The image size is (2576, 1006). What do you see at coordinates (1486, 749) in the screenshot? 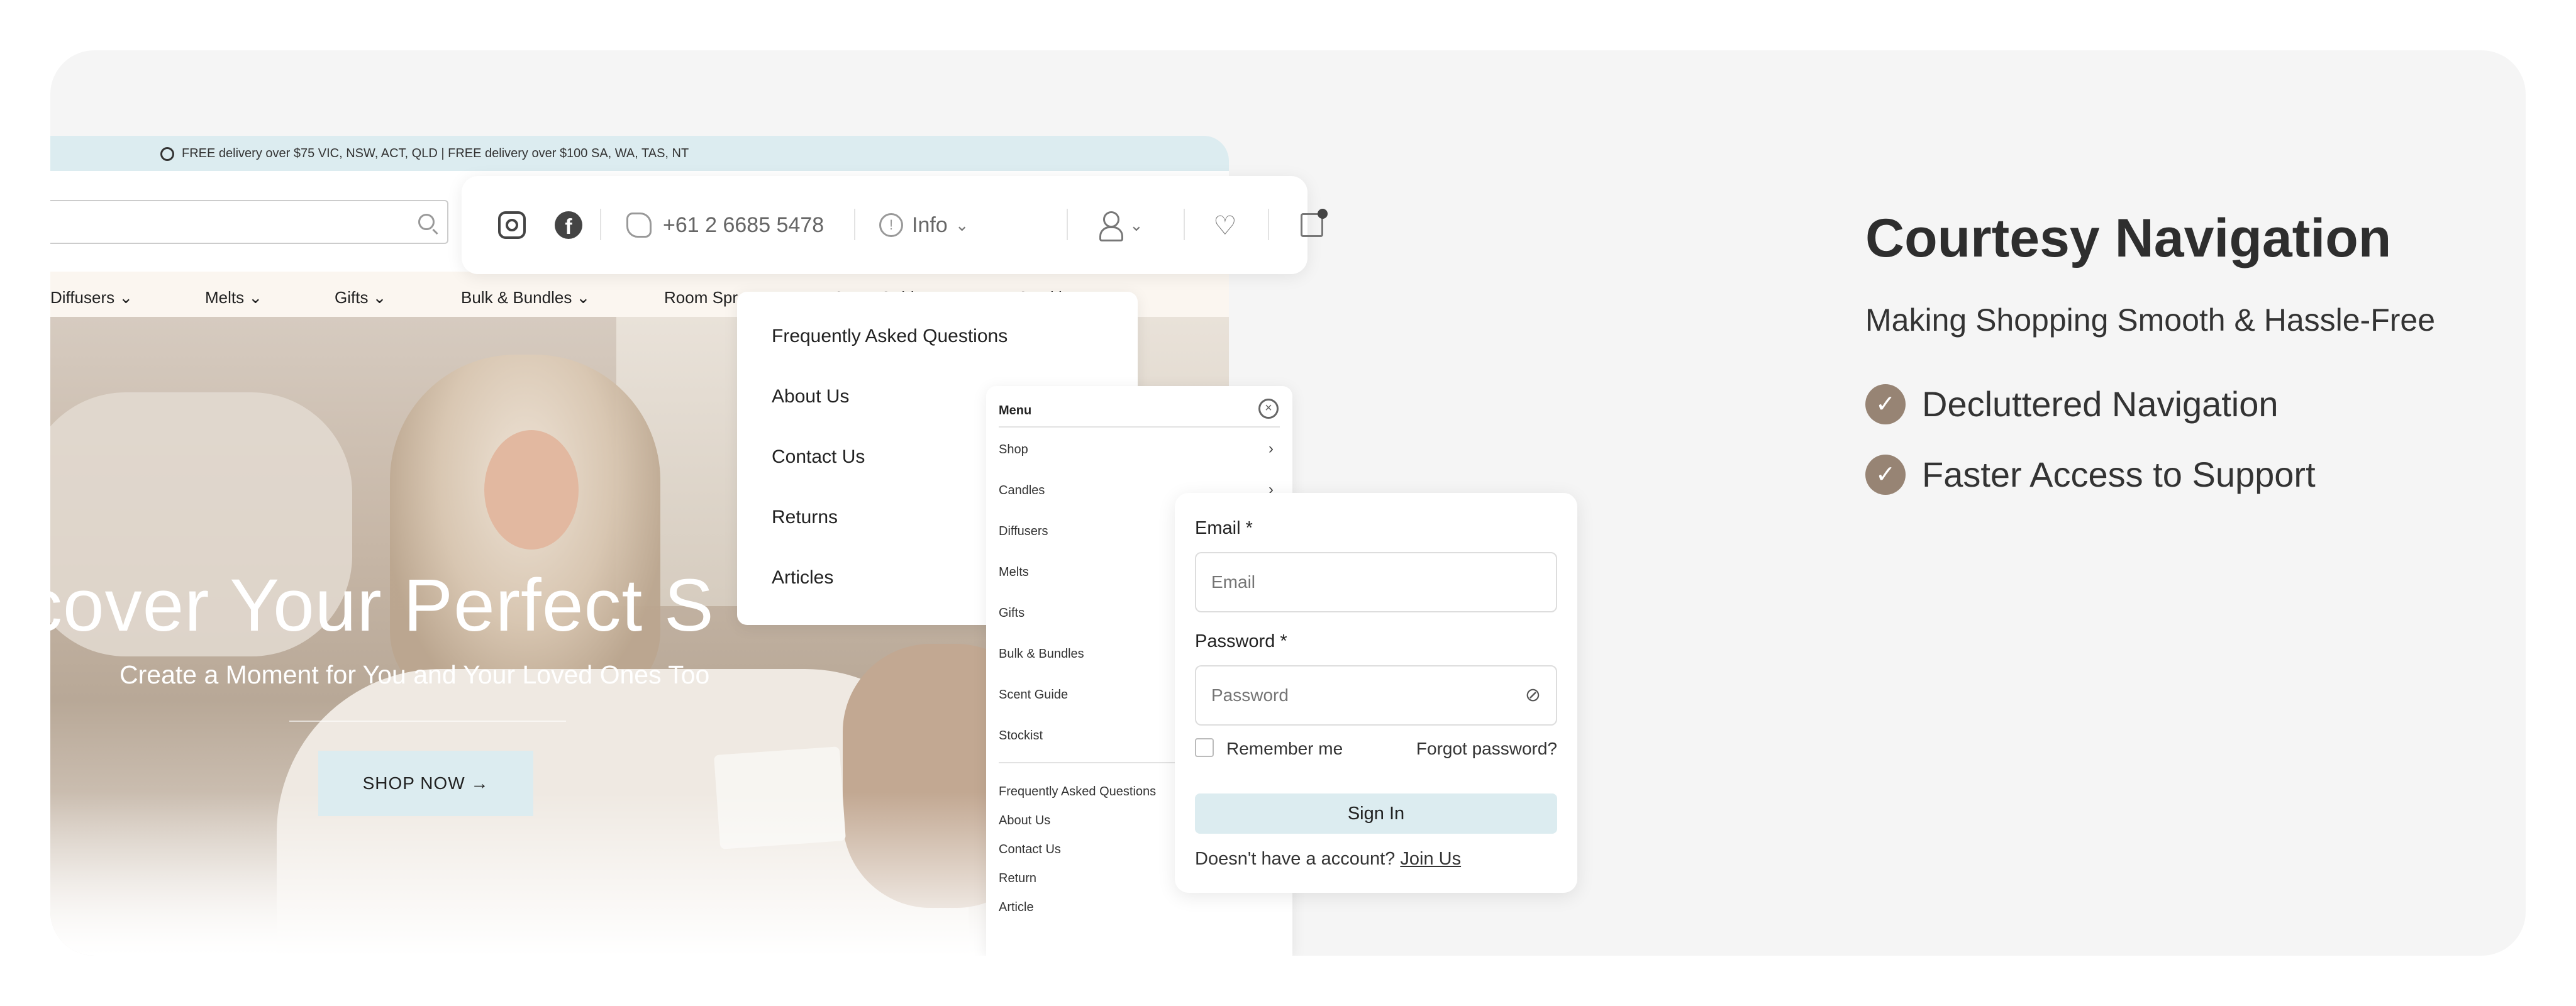
I see `forgot-password-link: Forgot password?` at bounding box center [1486, 749].